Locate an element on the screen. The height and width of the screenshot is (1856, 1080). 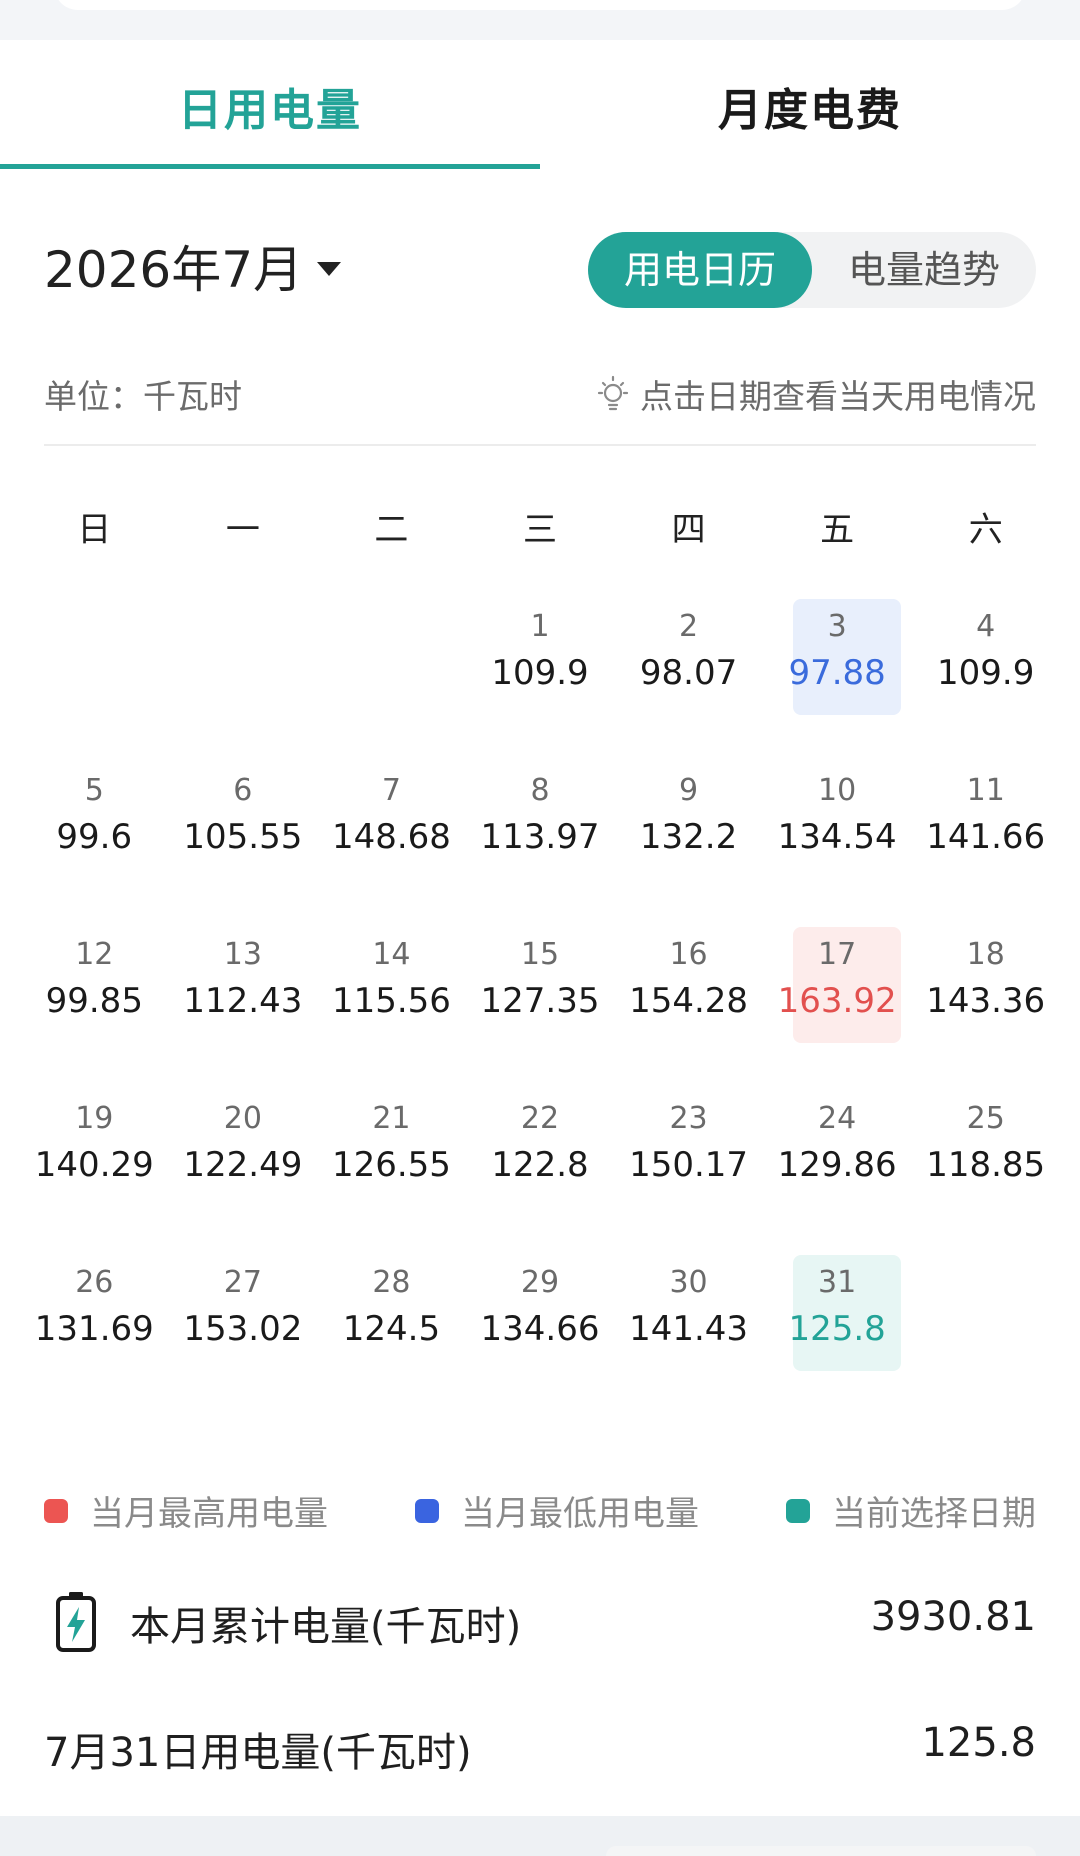
day-number: 21 is located at coordinates (391, 1118).